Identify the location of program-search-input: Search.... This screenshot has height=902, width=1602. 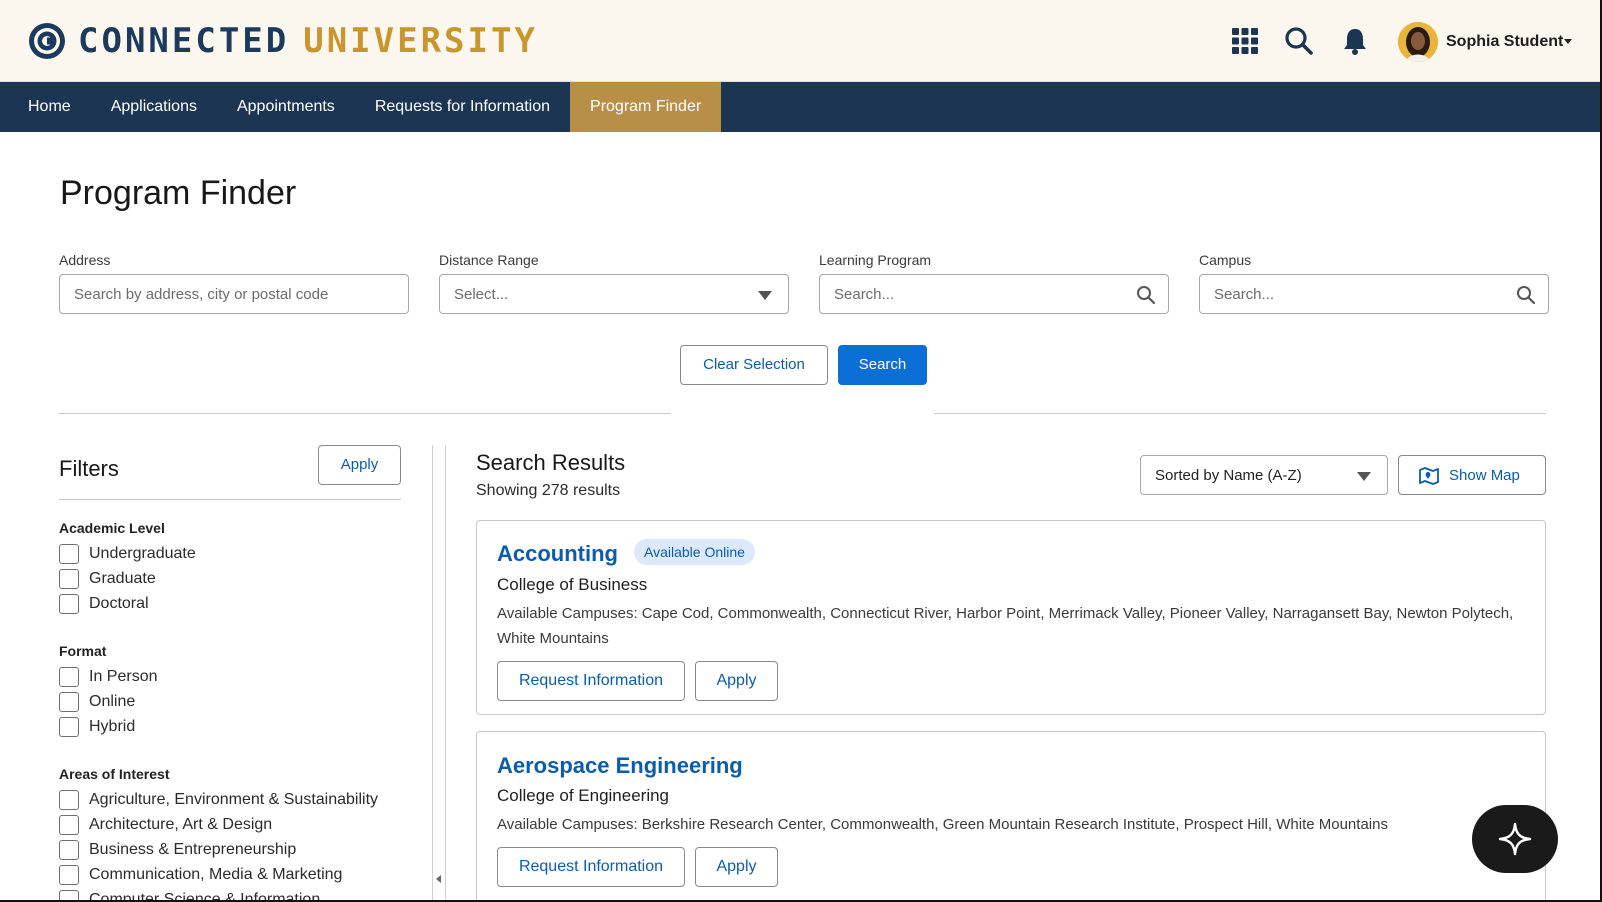
(994, 294).